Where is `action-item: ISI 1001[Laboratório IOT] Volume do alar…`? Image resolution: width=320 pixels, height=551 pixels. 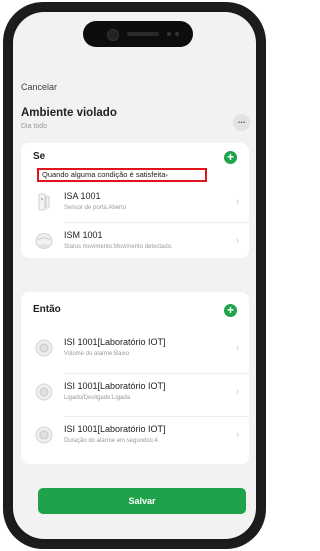
action-item: ISI 1001[Laboratório IOT] Volume do alar… is located at coordinates (135, 349).